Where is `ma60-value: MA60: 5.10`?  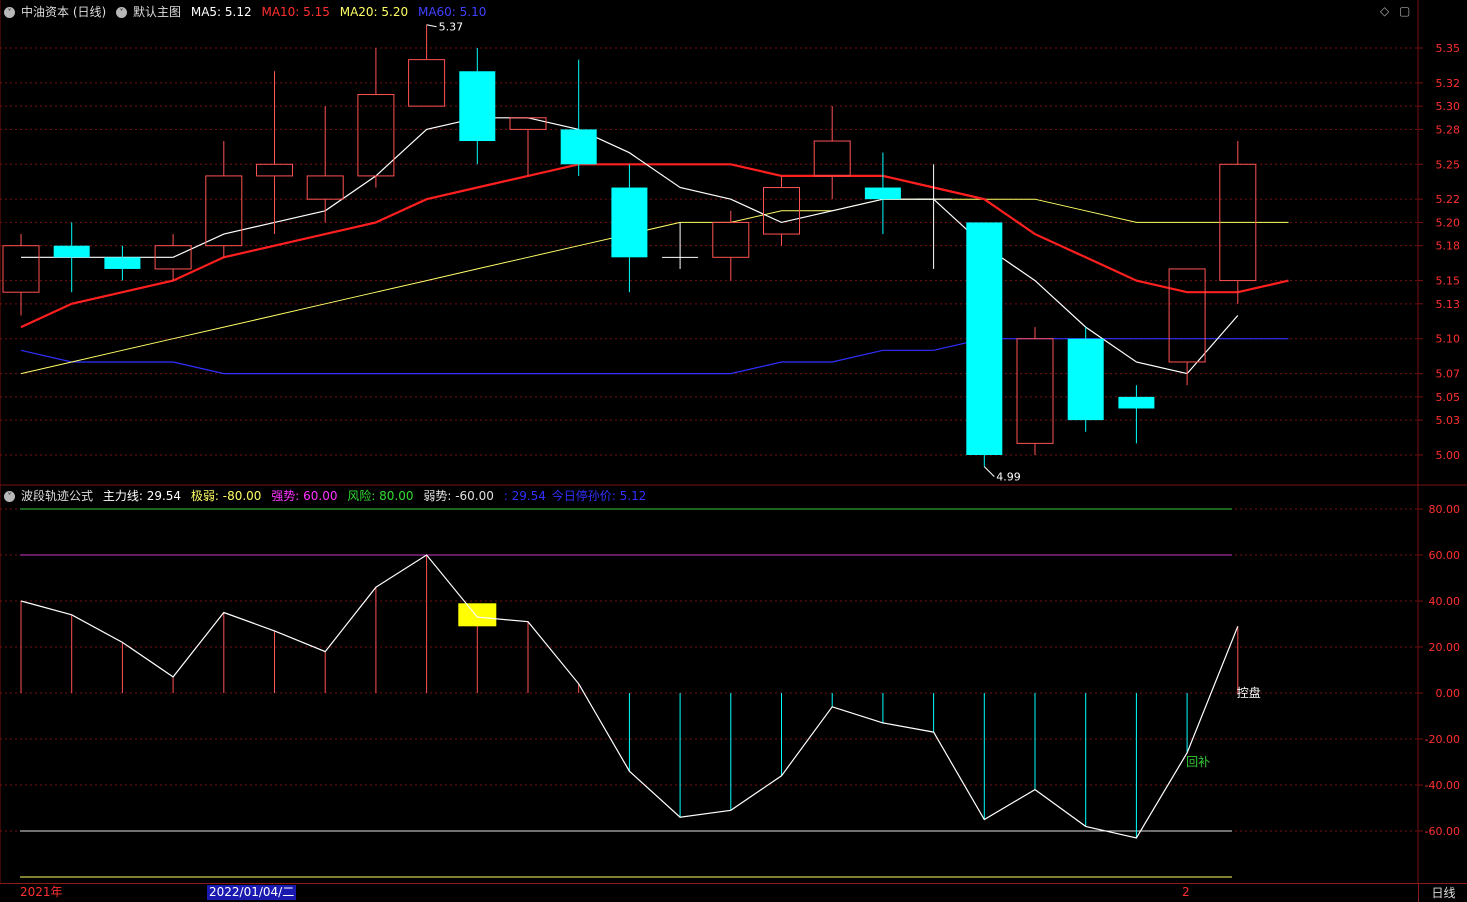
ma60-value: MA60: 5.10 is located at coordinates (452, 12).